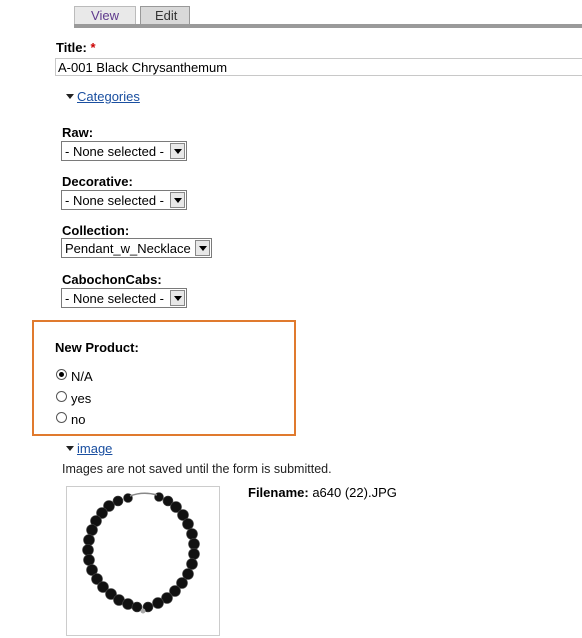  I want to click on radio-label-yes: yes, so click(81, 398).